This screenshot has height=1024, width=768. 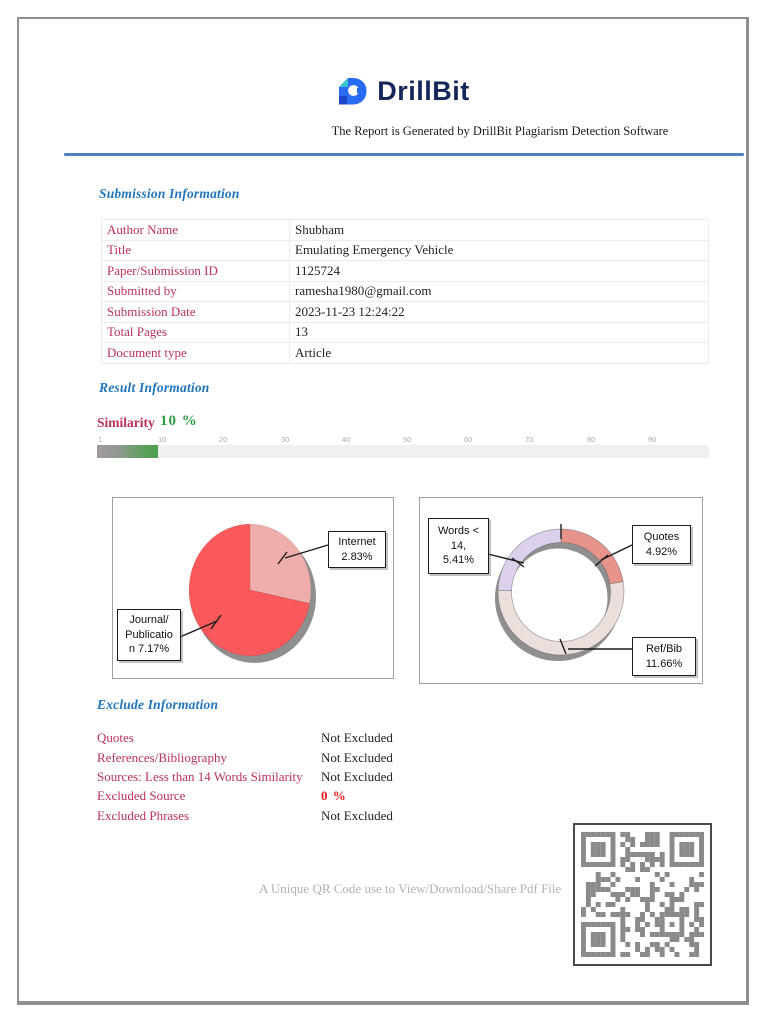 What do you see at coordinates (664, 656) in the screenshot?
I see `chart-callout-refbib: Ref/Bib 11.66%` at bounding box center [664, 656].